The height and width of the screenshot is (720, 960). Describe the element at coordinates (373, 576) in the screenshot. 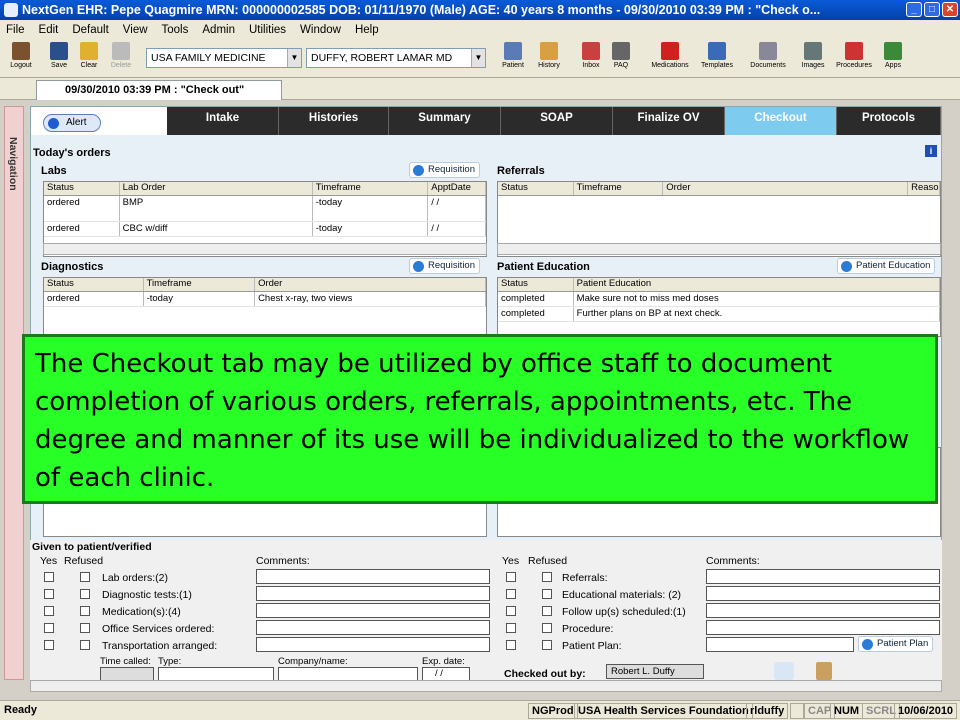

I see `lab-orders-comment` at that location.